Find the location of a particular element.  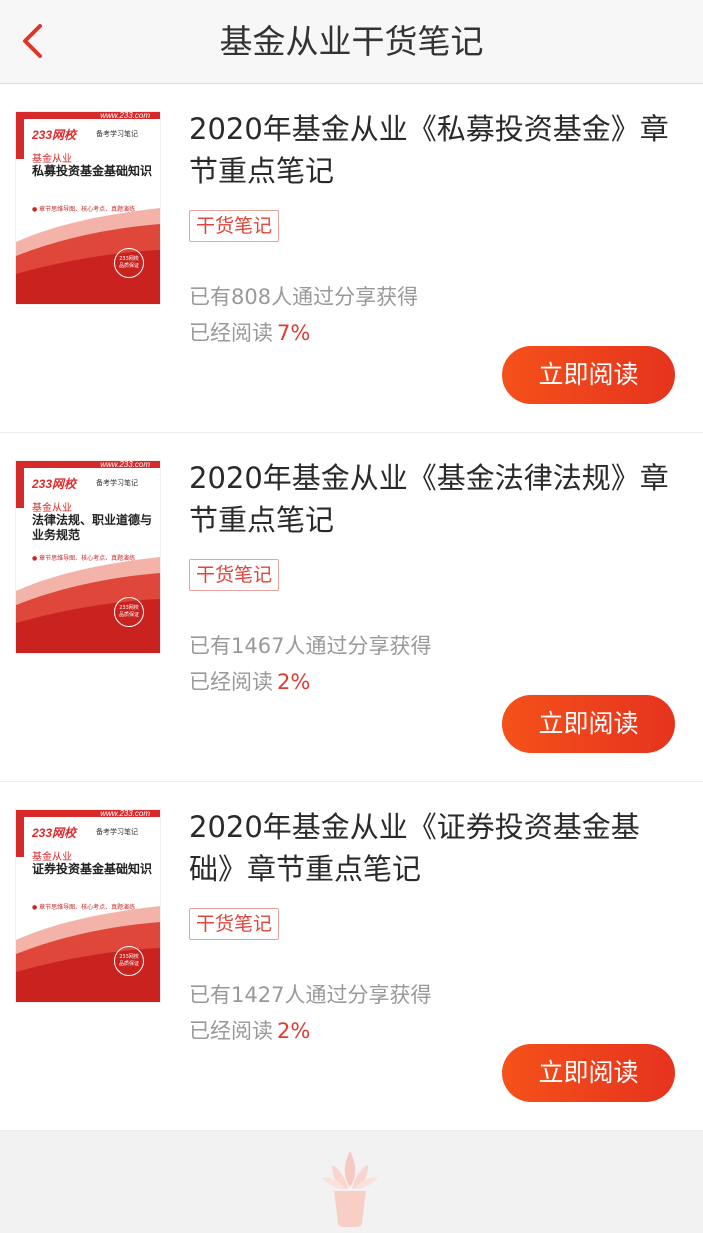

share-count-text: 已有1427人通过分享获得 is located at coordinates (310, 995).